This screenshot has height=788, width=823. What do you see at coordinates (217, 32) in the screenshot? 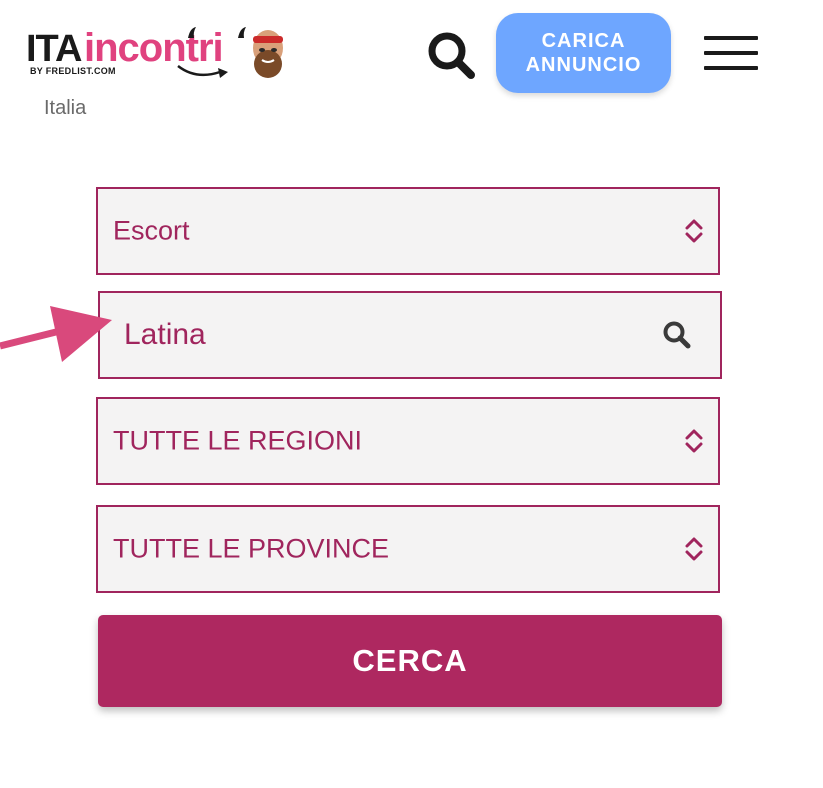
I see `devil-horns-icon` at bounding box center [217, 32].